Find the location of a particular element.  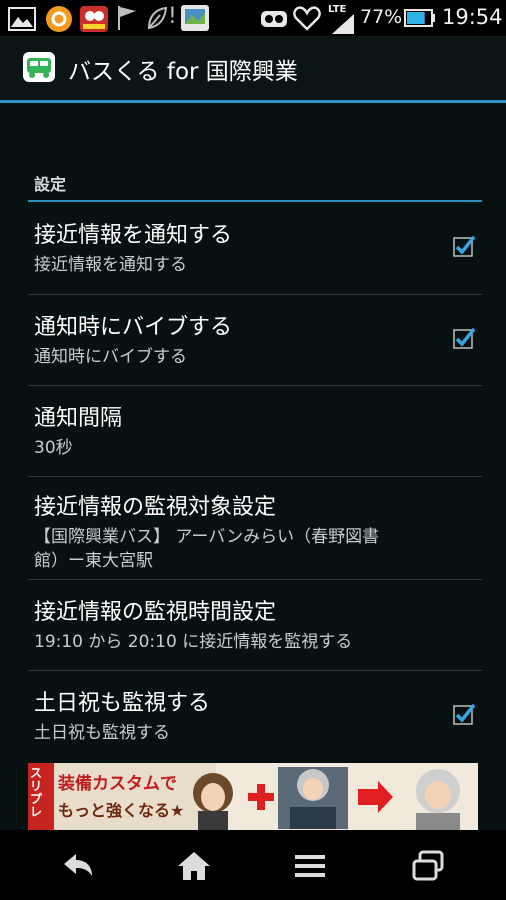

action-bar: バスくる for 国際興業 is located at coordinates (253, 68).